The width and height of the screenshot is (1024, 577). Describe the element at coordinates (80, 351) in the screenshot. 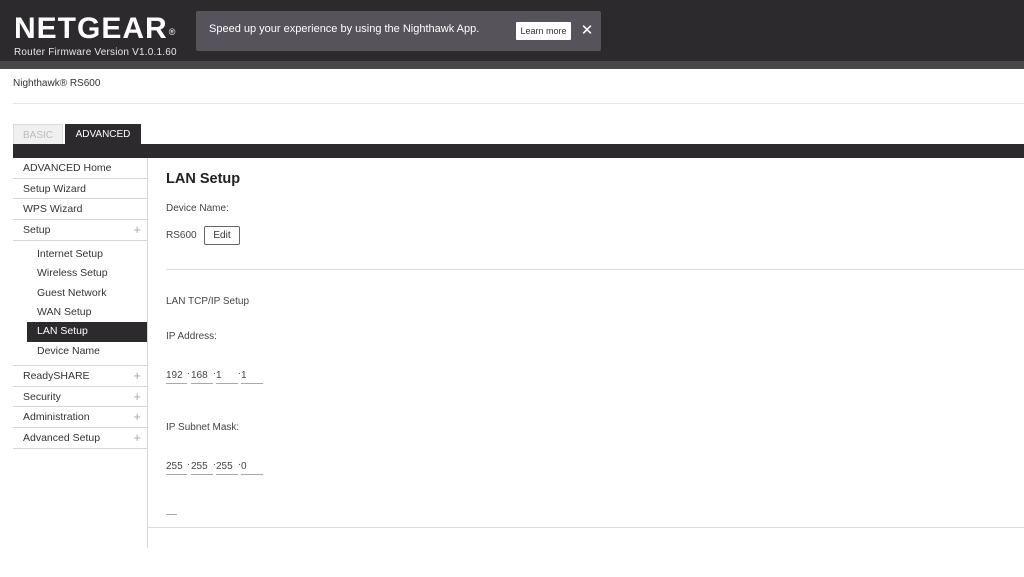

I see `submenu-item-device-name: Device Name` at that location.